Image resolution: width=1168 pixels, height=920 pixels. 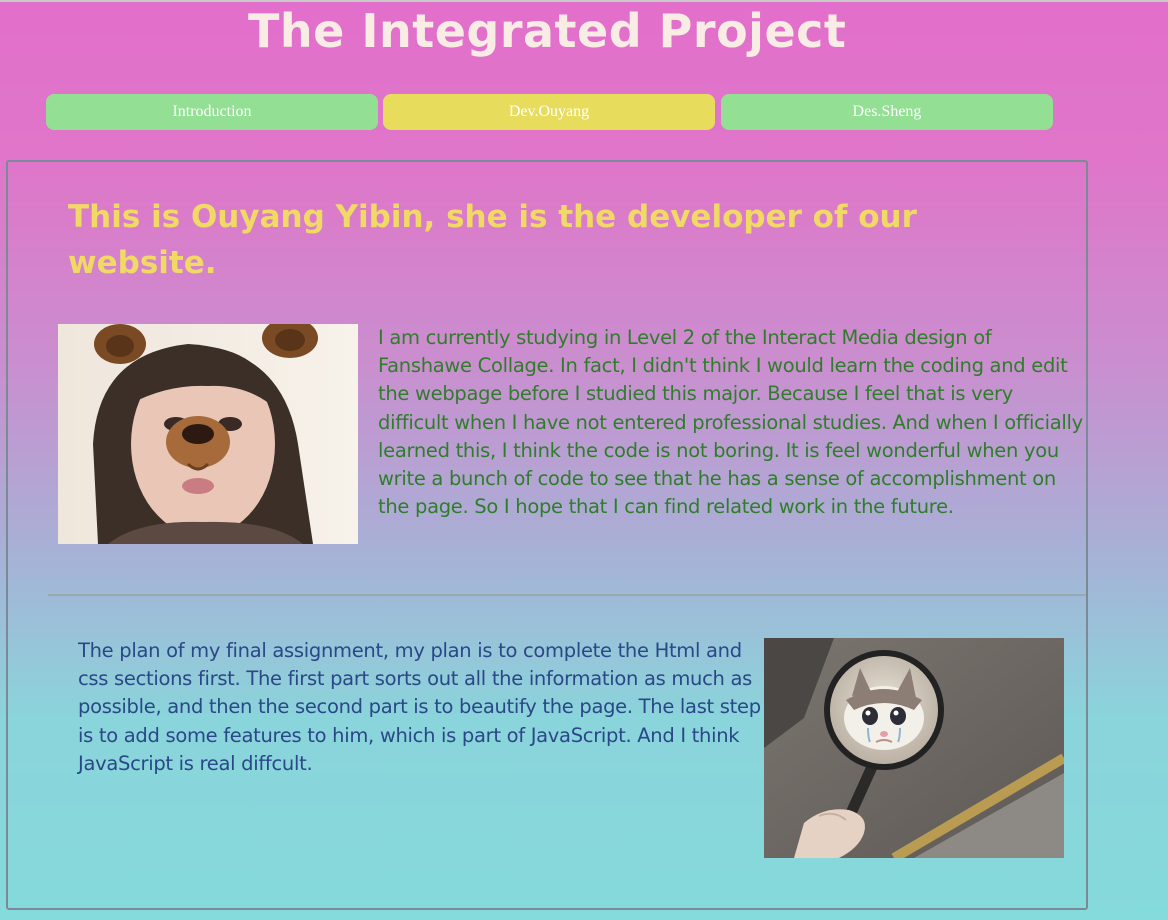 What do you see at coordinates (567, 595) in the screenshot?
I see `section-divider` at bounding box center [567, 595].